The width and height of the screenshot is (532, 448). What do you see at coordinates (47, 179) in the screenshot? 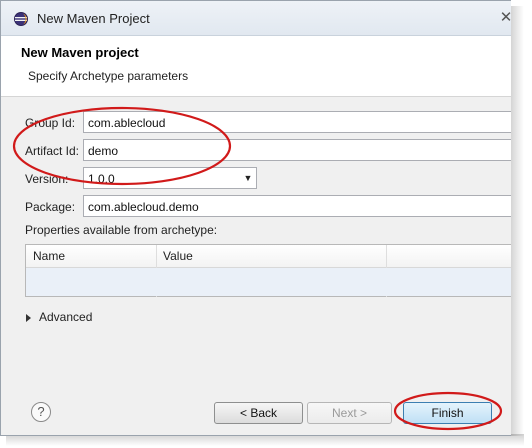
I see `version-label: Version:` at bounding box center [47, 179].